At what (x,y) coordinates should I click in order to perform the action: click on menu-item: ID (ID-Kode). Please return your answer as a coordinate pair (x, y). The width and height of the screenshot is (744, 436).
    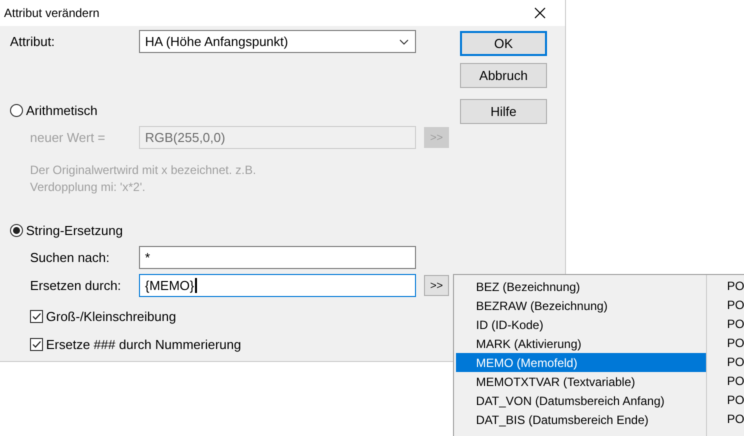
    Looking at the image, I should click on (581, 324).